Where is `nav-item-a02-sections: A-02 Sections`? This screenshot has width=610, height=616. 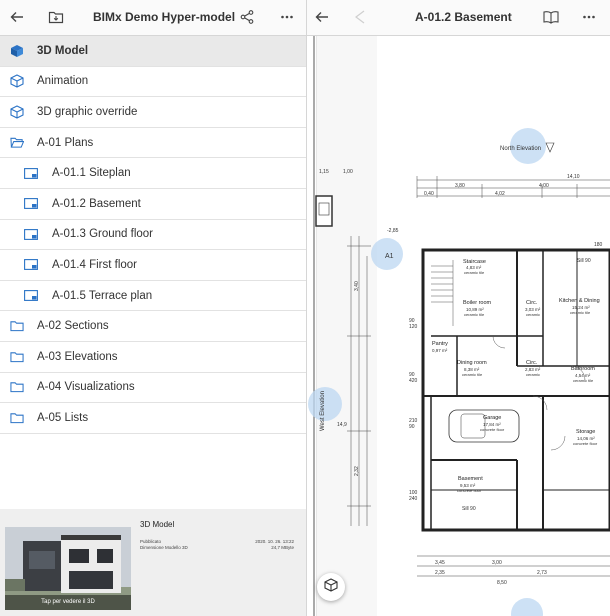
nav-item-a02-sections: A-02 Sections is located at coordinates (153, 326).